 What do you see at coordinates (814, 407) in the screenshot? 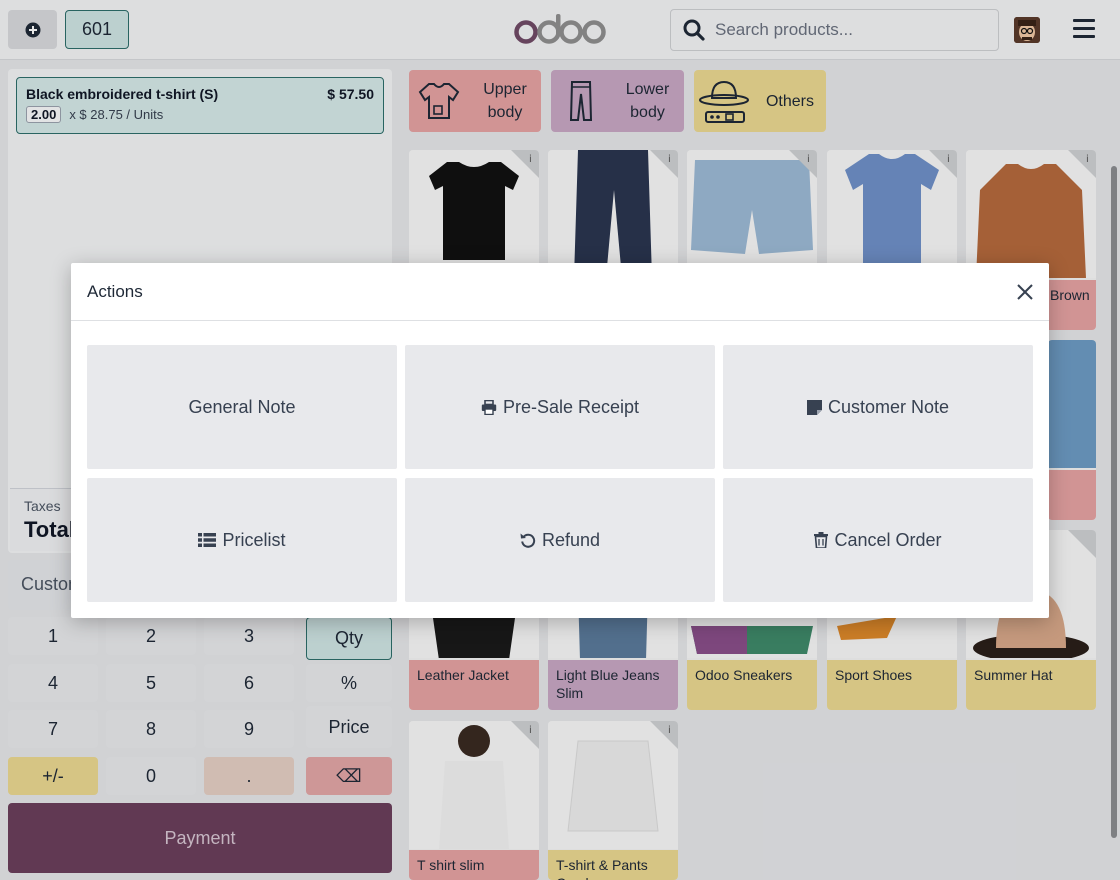
I see `sticky-note-icon` at bounding box center [814, 407].